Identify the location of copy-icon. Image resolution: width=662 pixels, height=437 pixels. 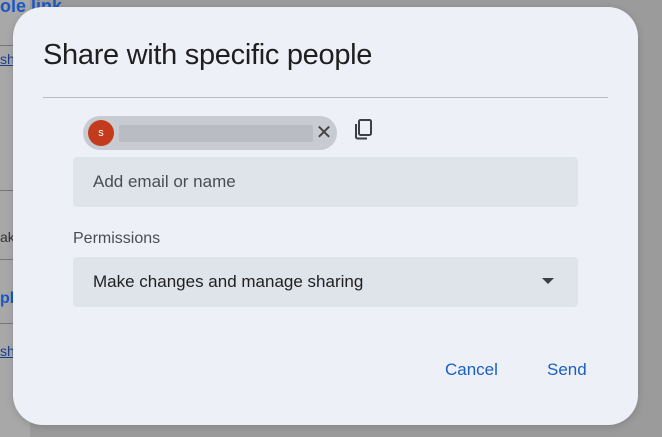
(363, 129).